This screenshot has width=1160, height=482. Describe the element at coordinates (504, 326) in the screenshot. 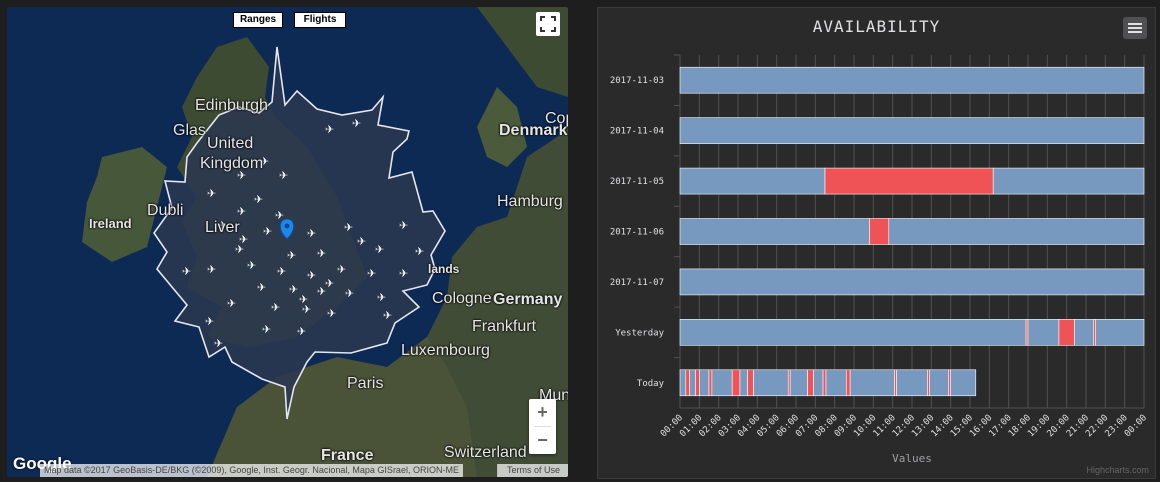

I see `label-frankfurt: Frankfurt` at that location.